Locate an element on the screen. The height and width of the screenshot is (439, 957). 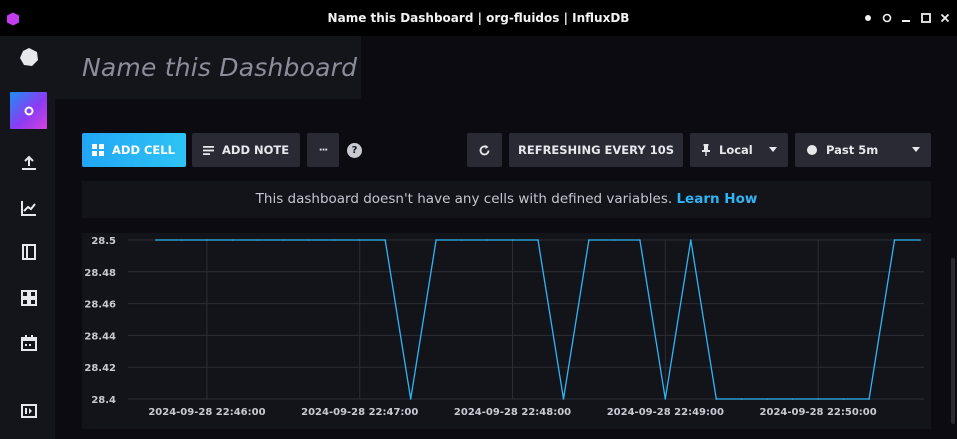
time-range-dropdown: Past 5m is located at coordinates (863, 150).